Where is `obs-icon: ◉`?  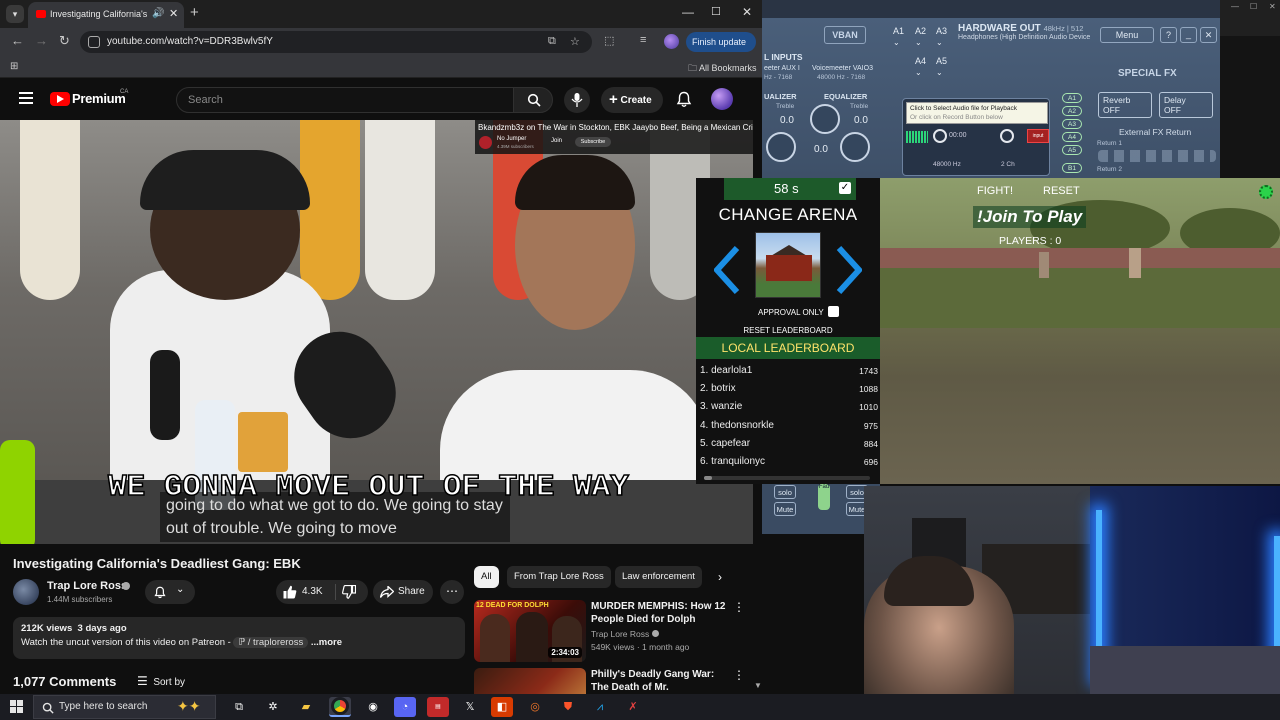
obs-icon: ◉ is located at coordinates (373, 707).